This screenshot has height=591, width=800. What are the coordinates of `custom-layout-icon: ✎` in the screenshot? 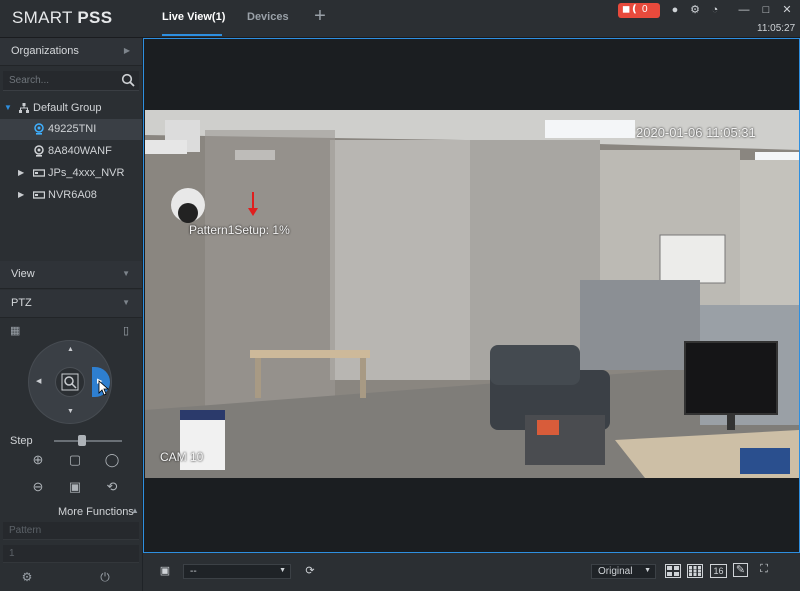 It's located at (740, 570).